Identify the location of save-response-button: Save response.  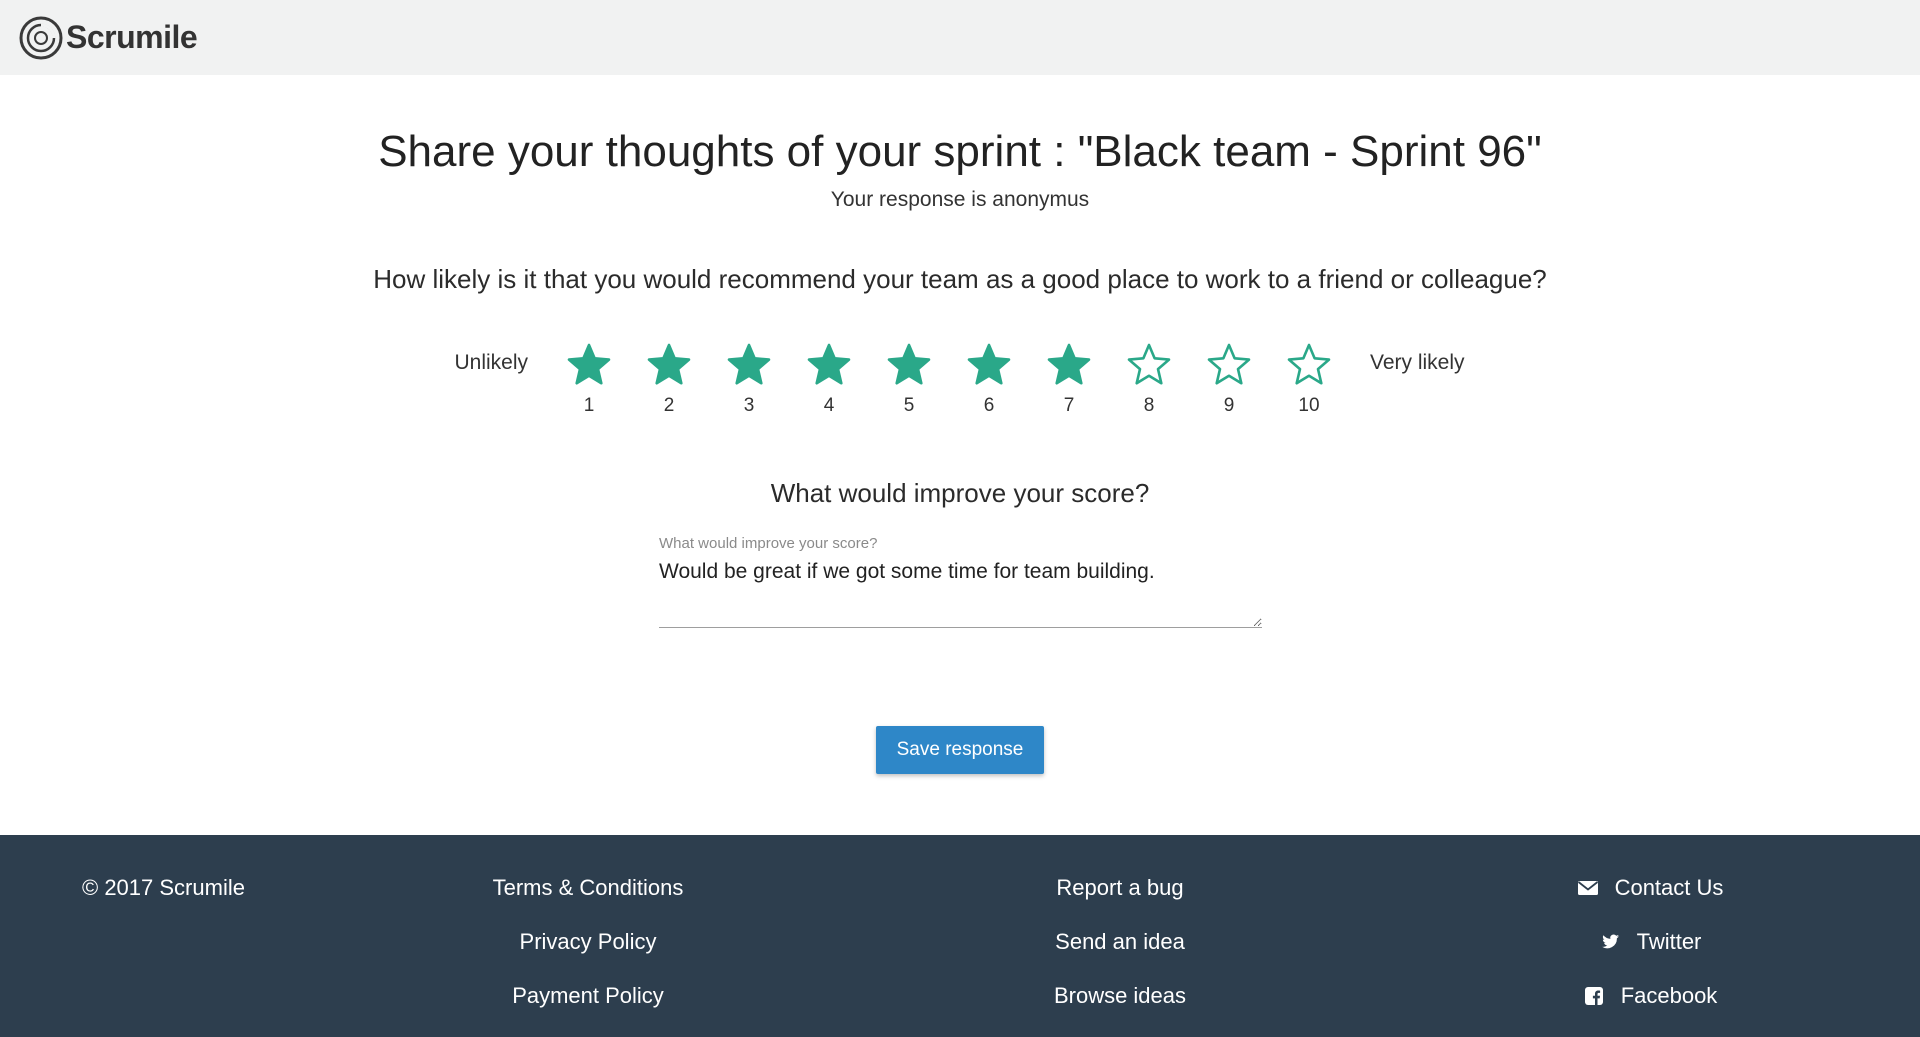
(960, 750).